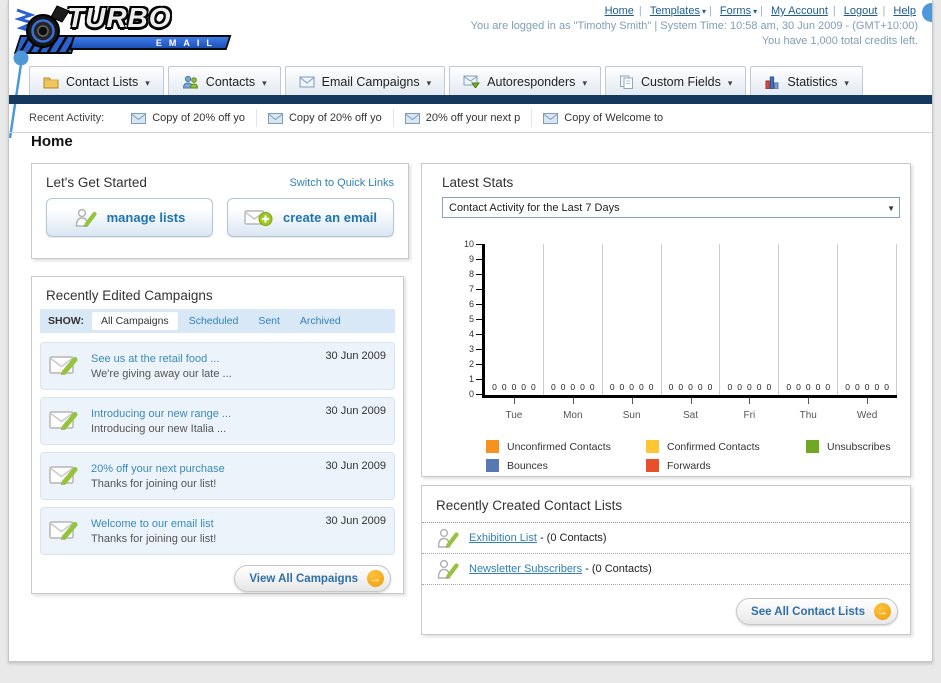 The width and height of the screenshot is (941, 683). Describe the element at coordinates (303, 578) in the screenshot. I see `view-all-campaigns-label: View All Campaigns` at that location.